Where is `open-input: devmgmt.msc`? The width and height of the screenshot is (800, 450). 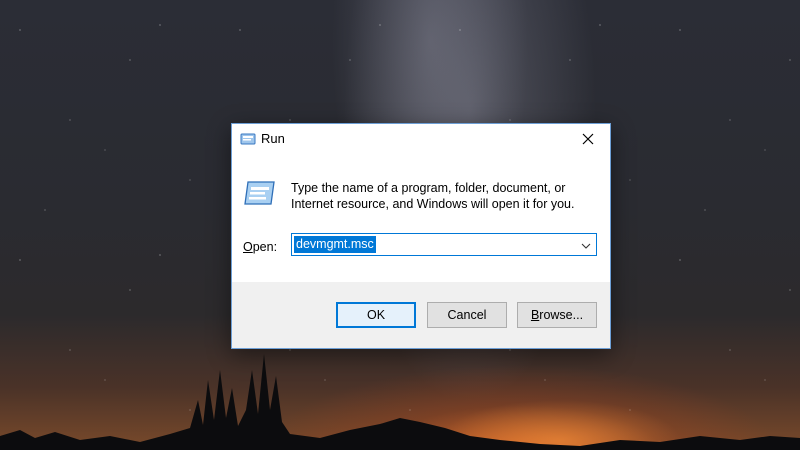 open-input: devmgmt.msc is located at coordinates (335, 244).